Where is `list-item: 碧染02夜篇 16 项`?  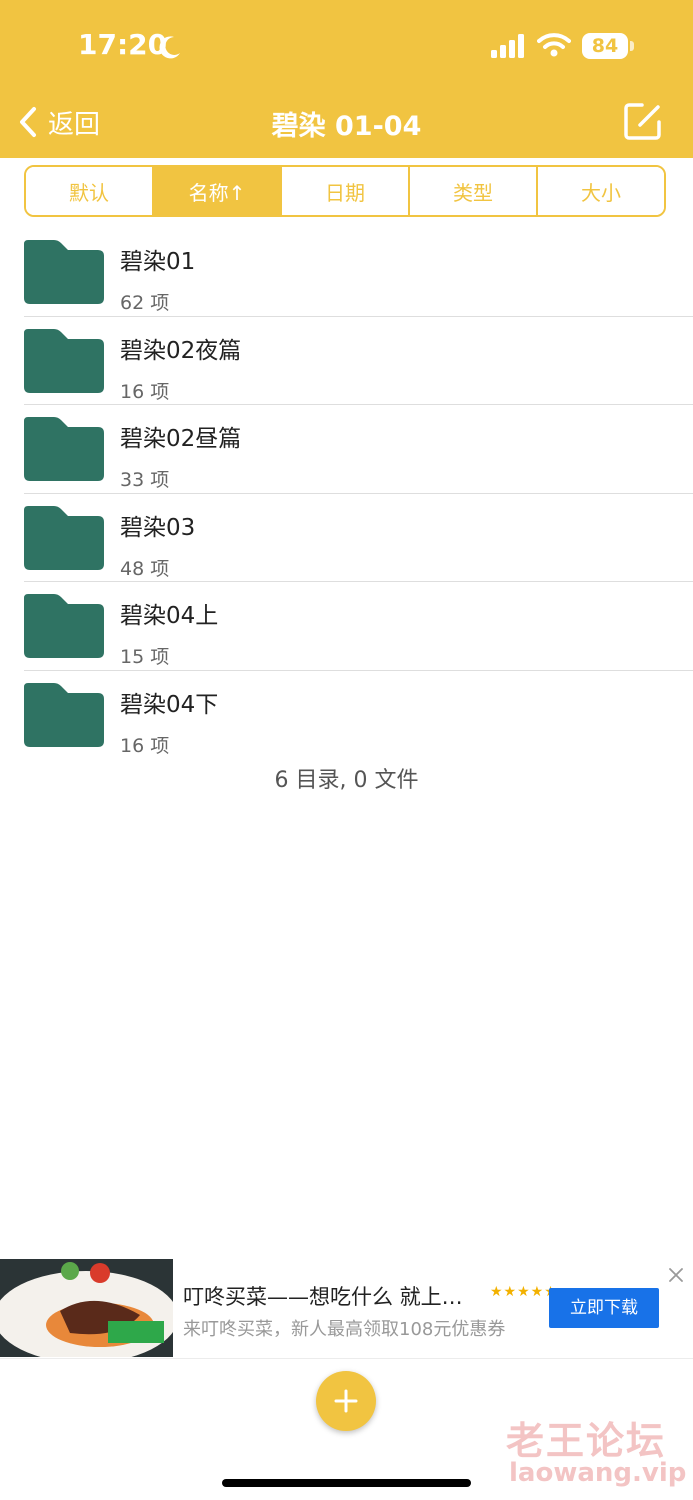
list-item: 碧染02夜篇 16 项 is located at coordinates (346, 361).